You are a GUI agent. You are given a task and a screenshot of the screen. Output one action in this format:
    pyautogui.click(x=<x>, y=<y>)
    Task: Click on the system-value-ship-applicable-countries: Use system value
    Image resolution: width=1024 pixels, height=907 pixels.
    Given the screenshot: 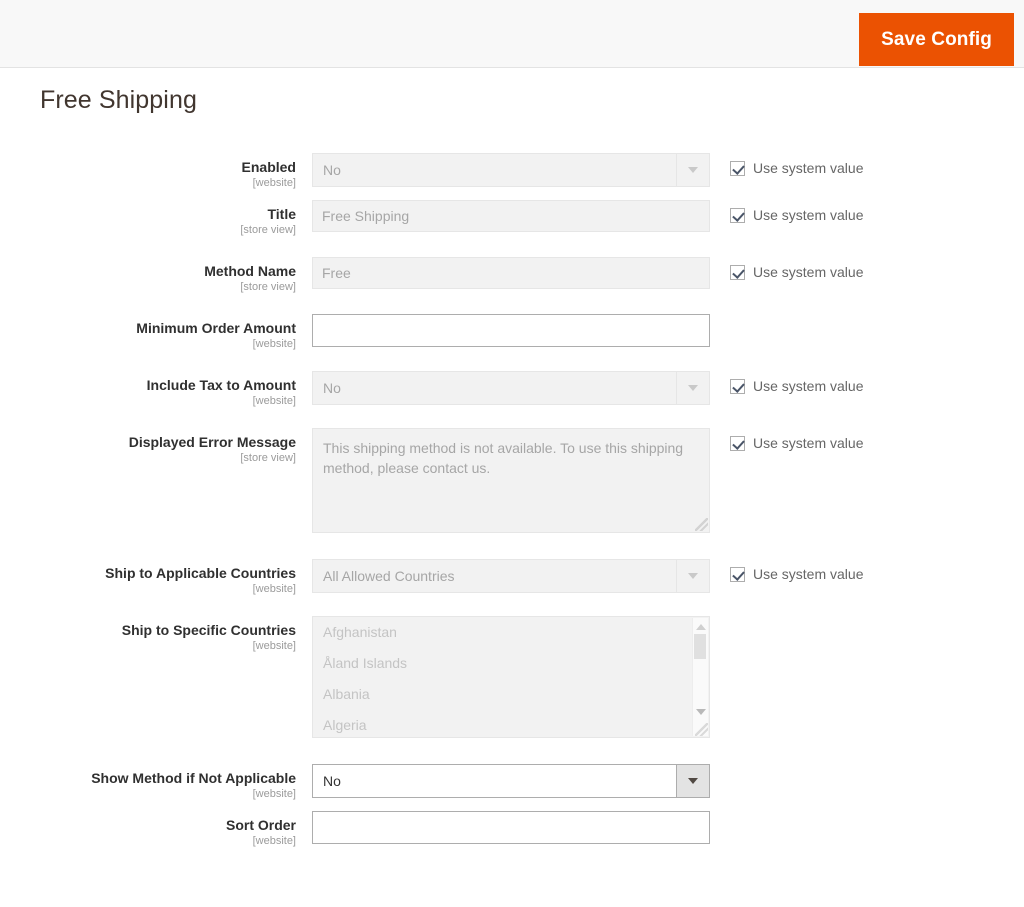 What is the action you would take?
    pyautogui.click(x=796, y=570)
    